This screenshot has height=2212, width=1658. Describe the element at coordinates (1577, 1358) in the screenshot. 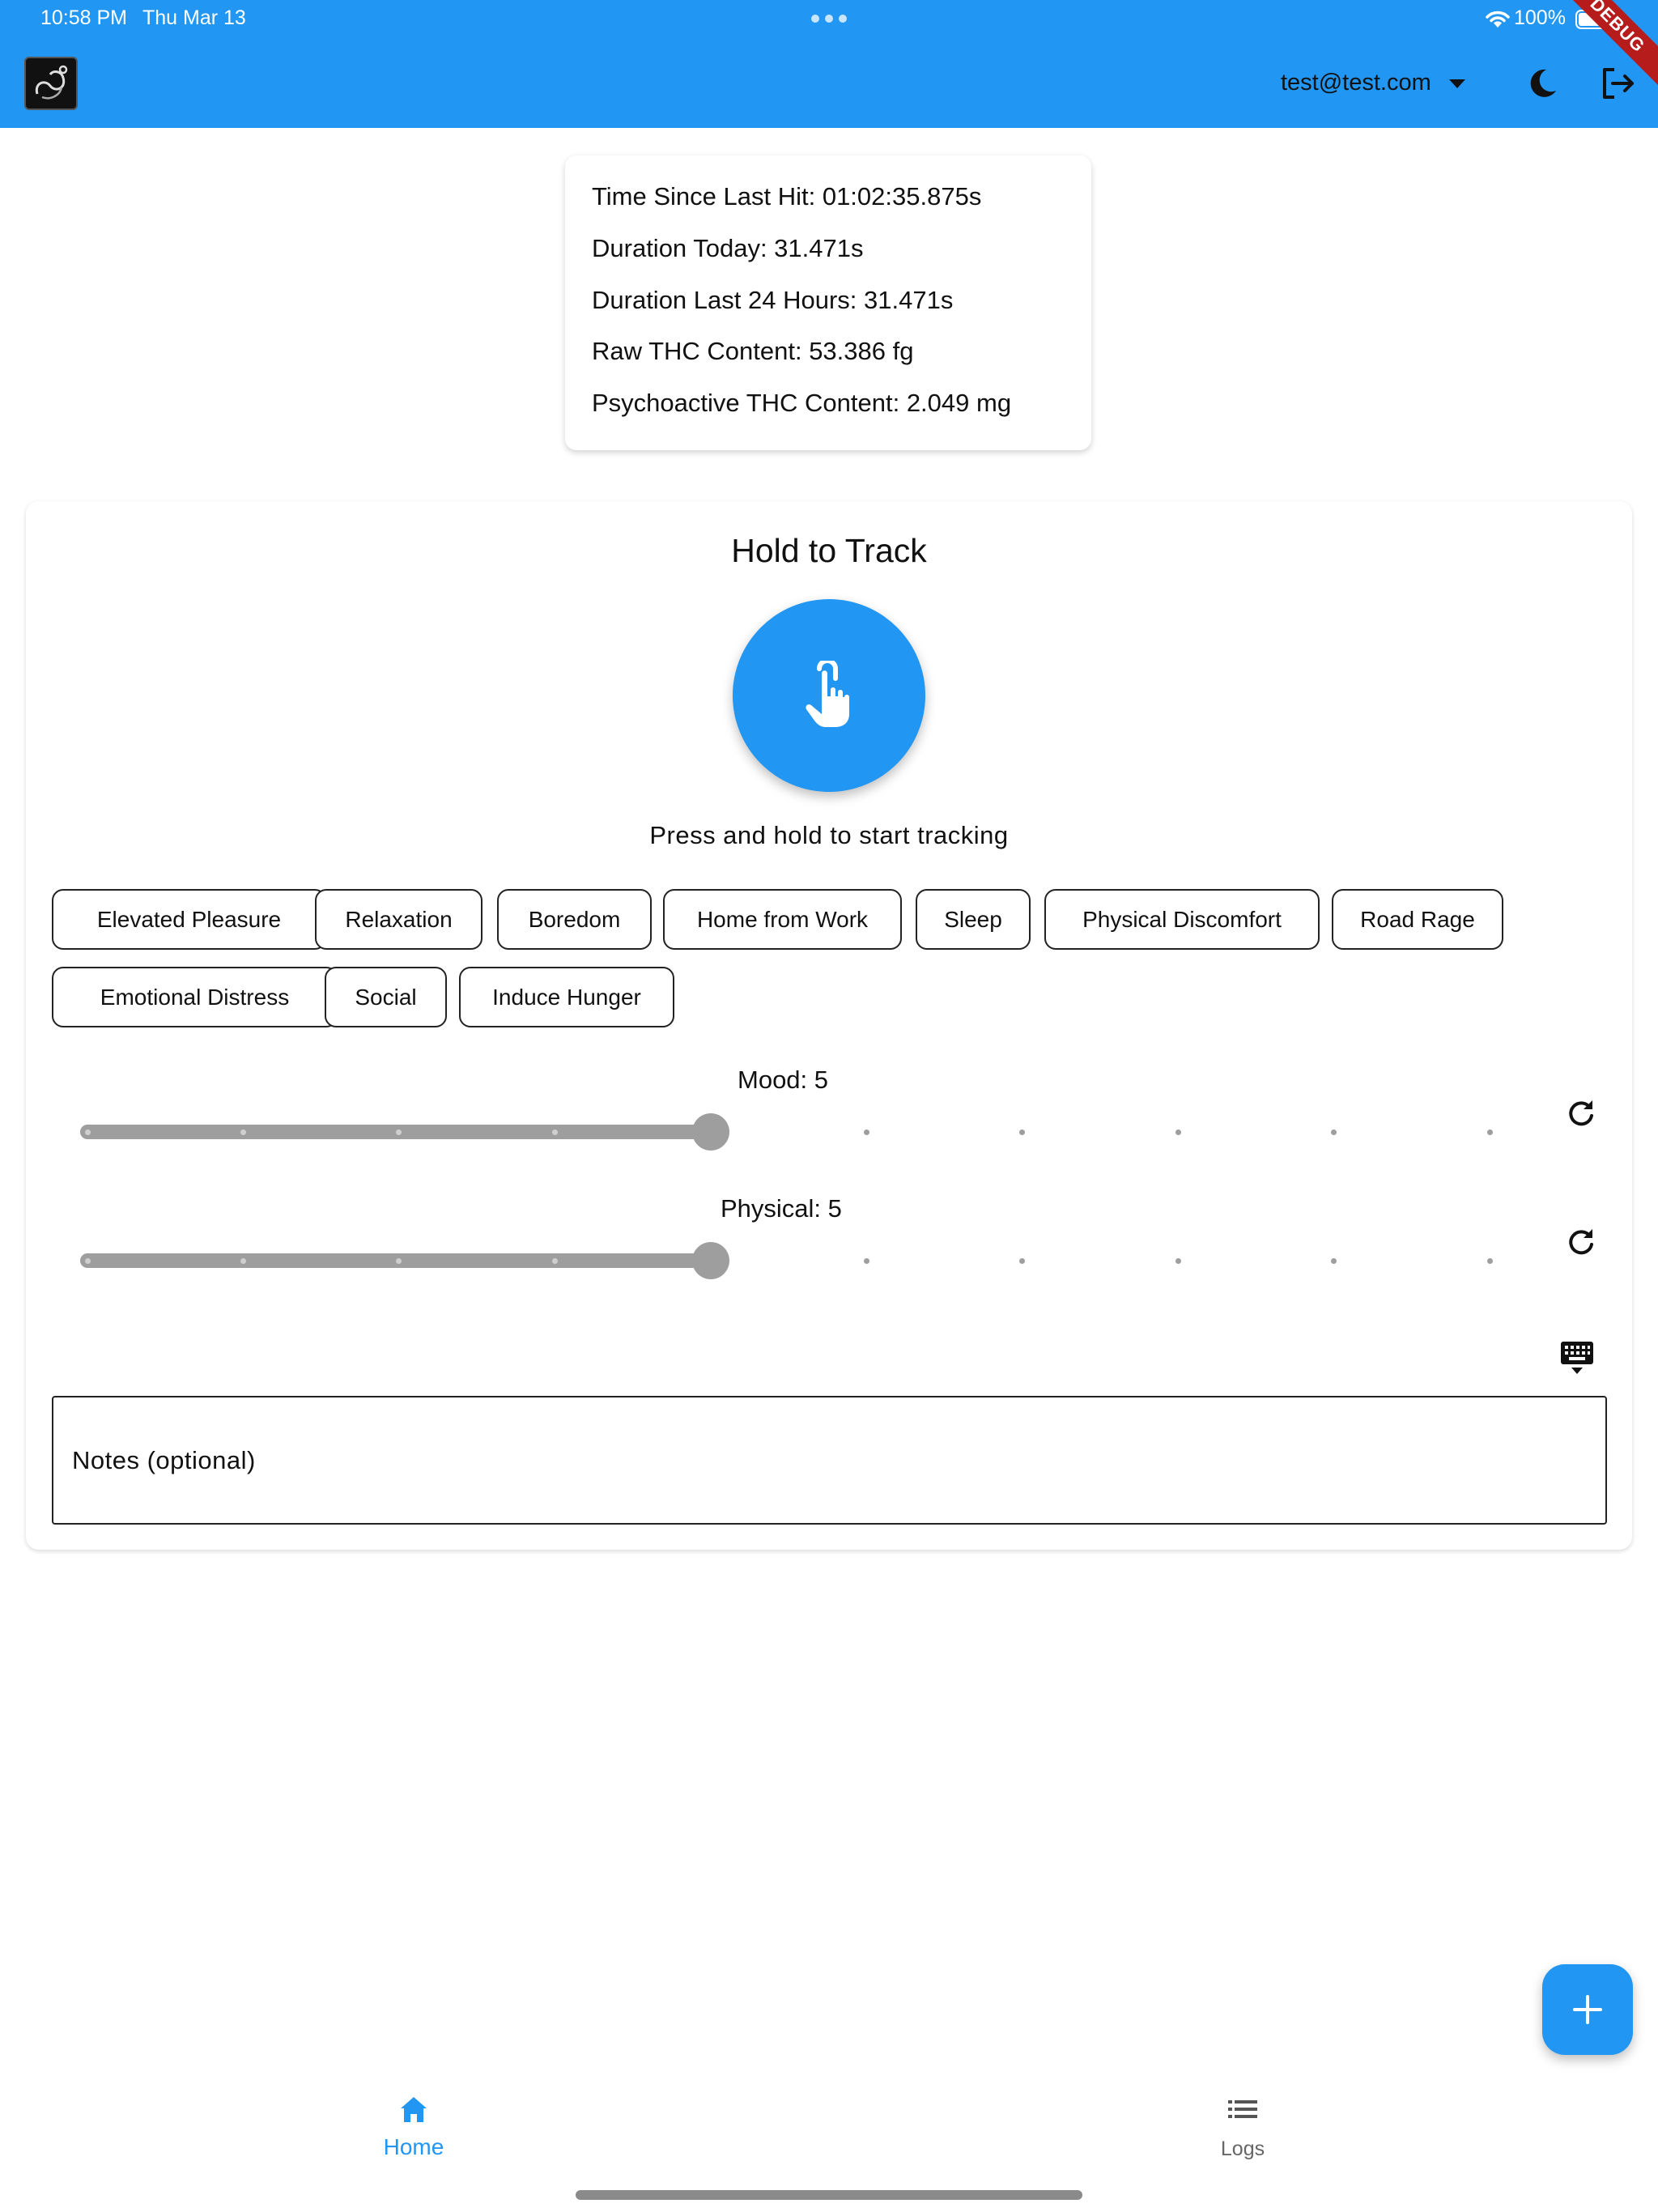

I see `keyboard-hide-icon` at that location.